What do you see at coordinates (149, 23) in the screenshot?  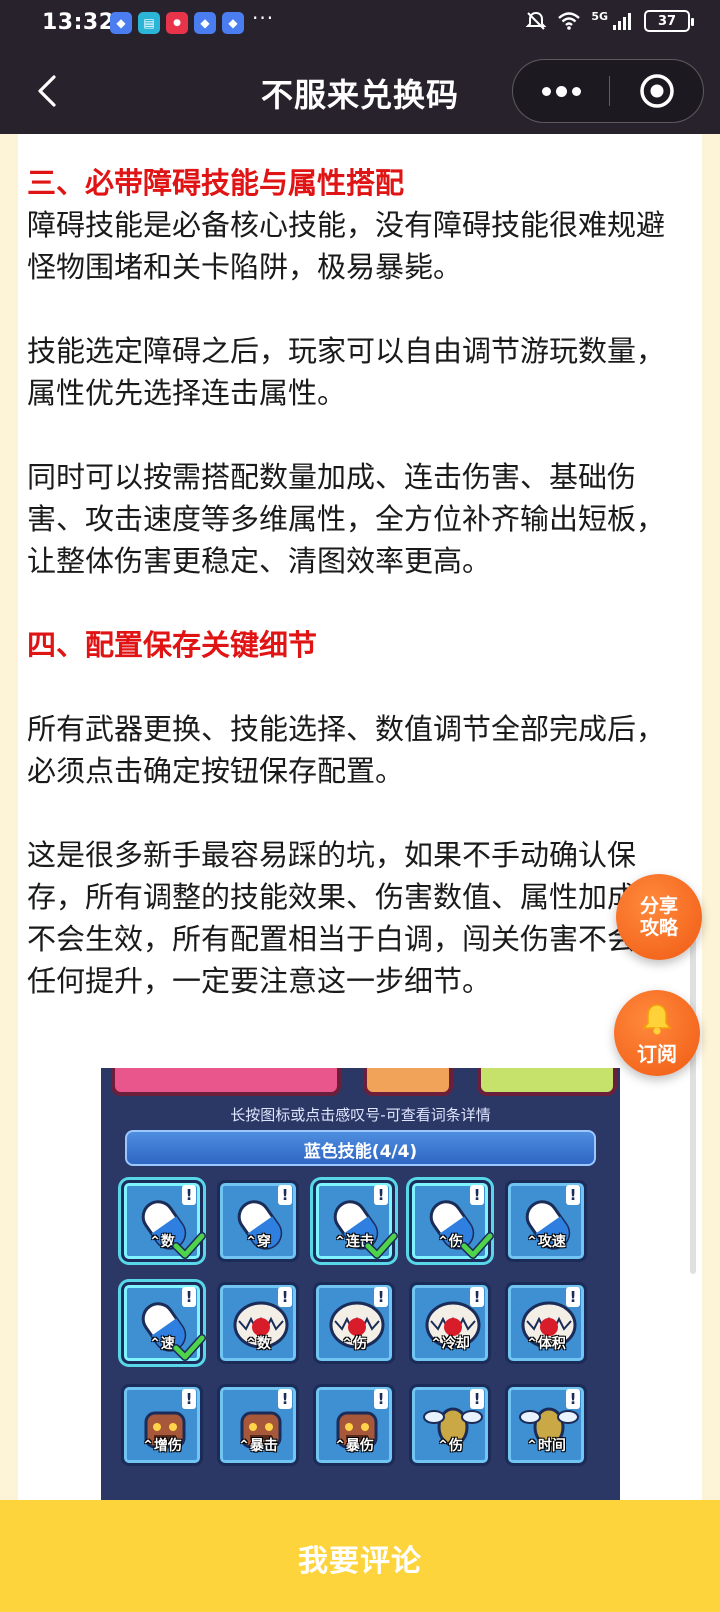 I see `book-app-icon: ▤` at bounding box center [149, 23].